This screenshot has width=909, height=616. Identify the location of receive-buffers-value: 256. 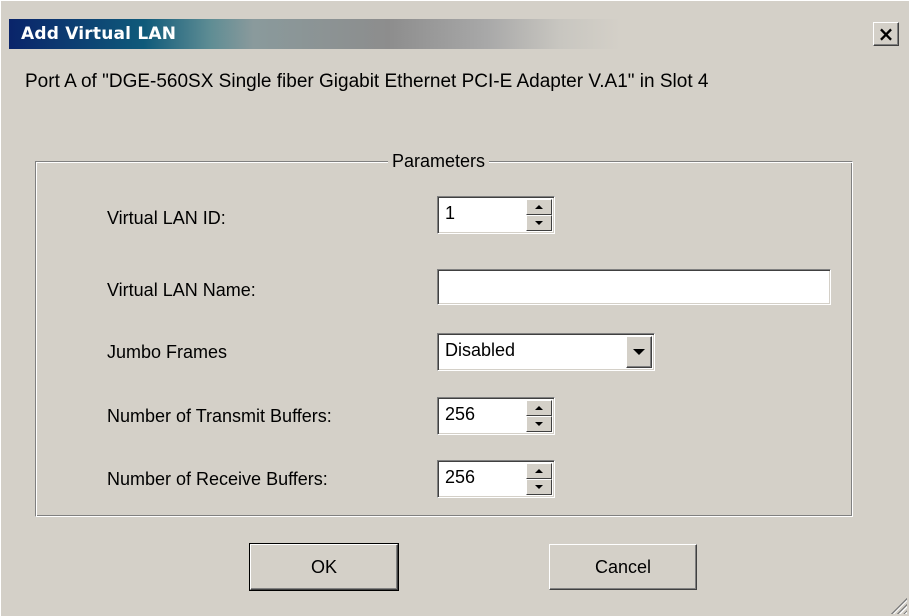
(460, 477).